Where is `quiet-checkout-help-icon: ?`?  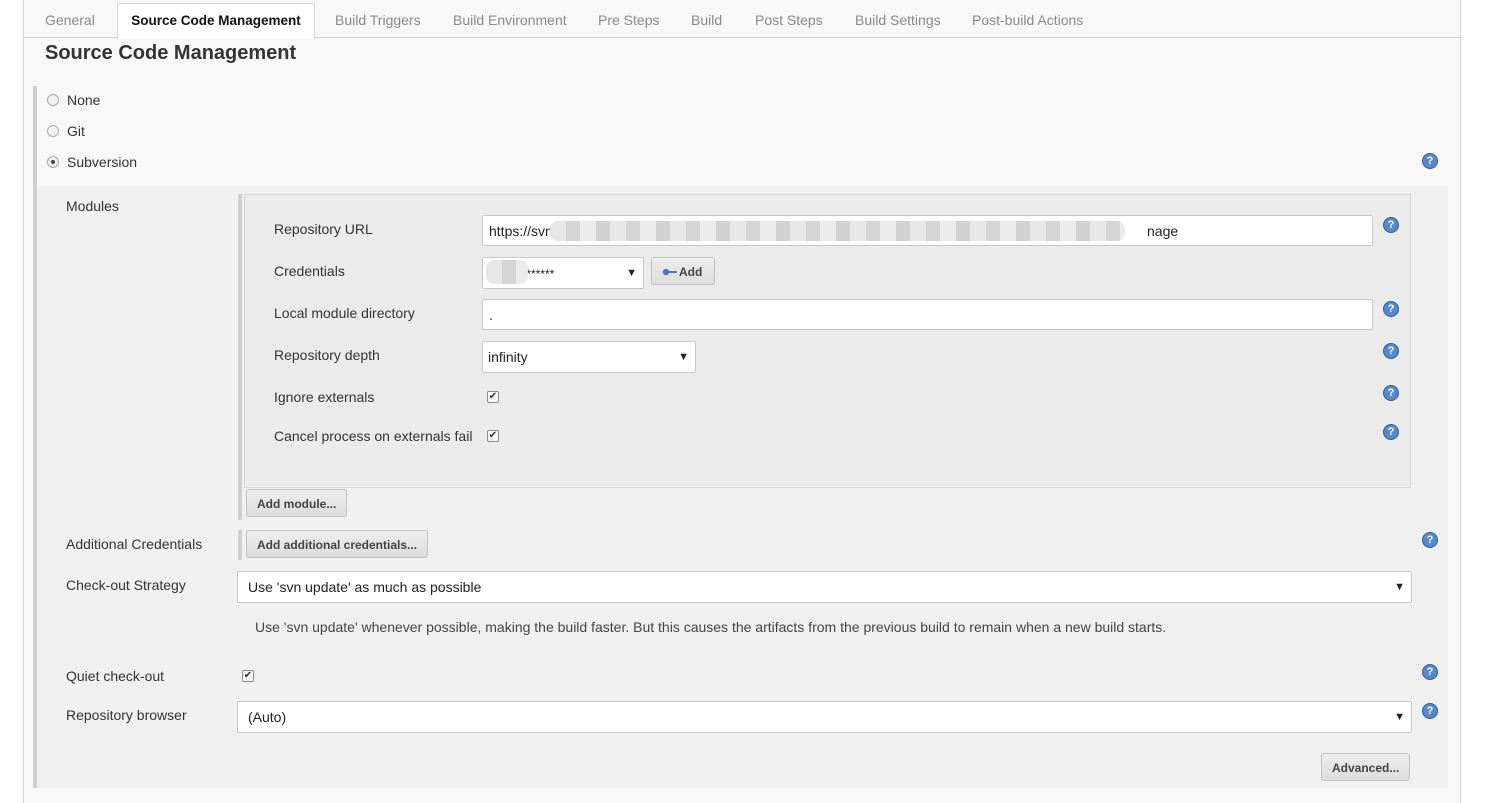 quiet-checkout-help-icon: ? is located at coordinates (1430, 672).